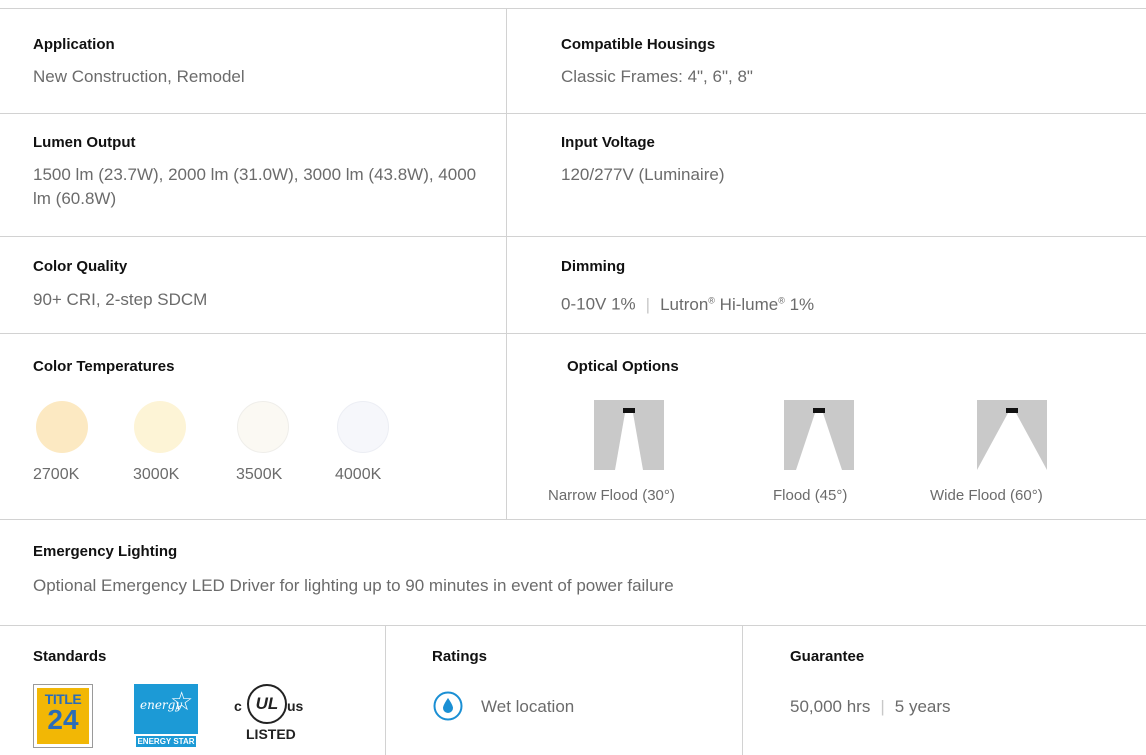 This screenshot has height=755, width=1146. I want to click on water-drop-icon, so click(448, 706).